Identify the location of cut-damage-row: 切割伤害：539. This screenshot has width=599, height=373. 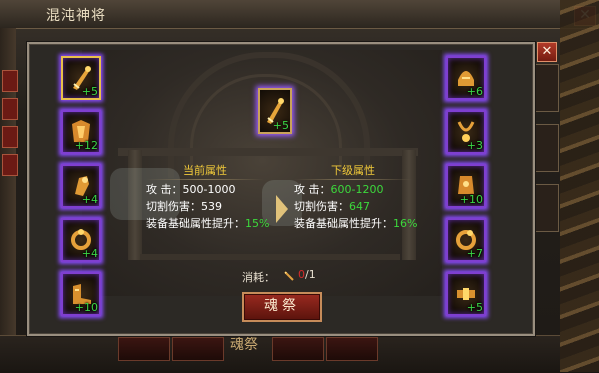
(207, 206).